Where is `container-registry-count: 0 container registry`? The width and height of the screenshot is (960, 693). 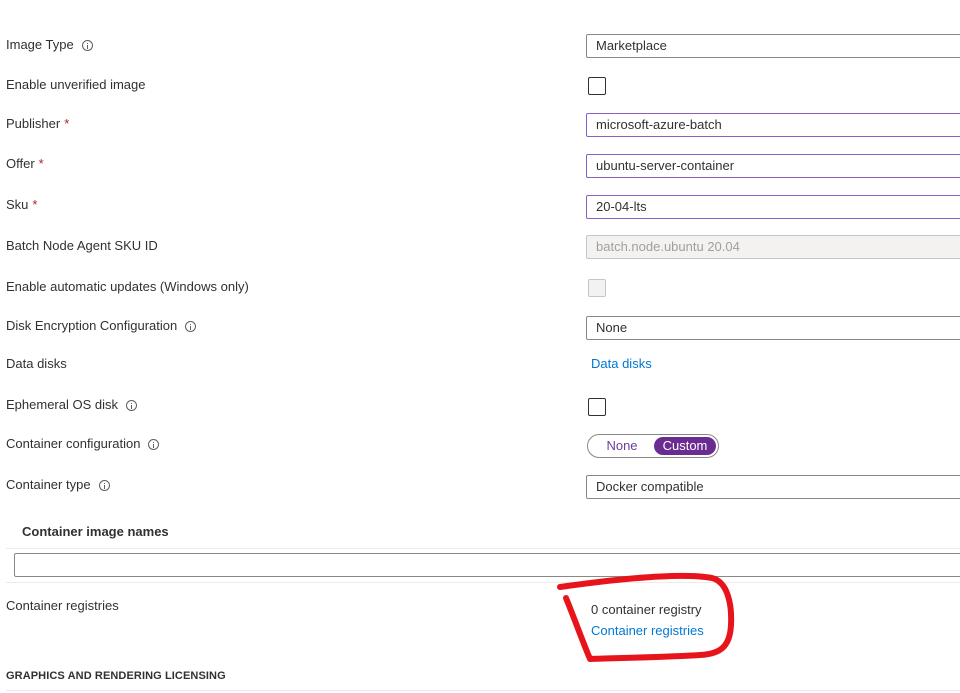 container-registry-count: 0 container registry is located at coordinates (646, 609).